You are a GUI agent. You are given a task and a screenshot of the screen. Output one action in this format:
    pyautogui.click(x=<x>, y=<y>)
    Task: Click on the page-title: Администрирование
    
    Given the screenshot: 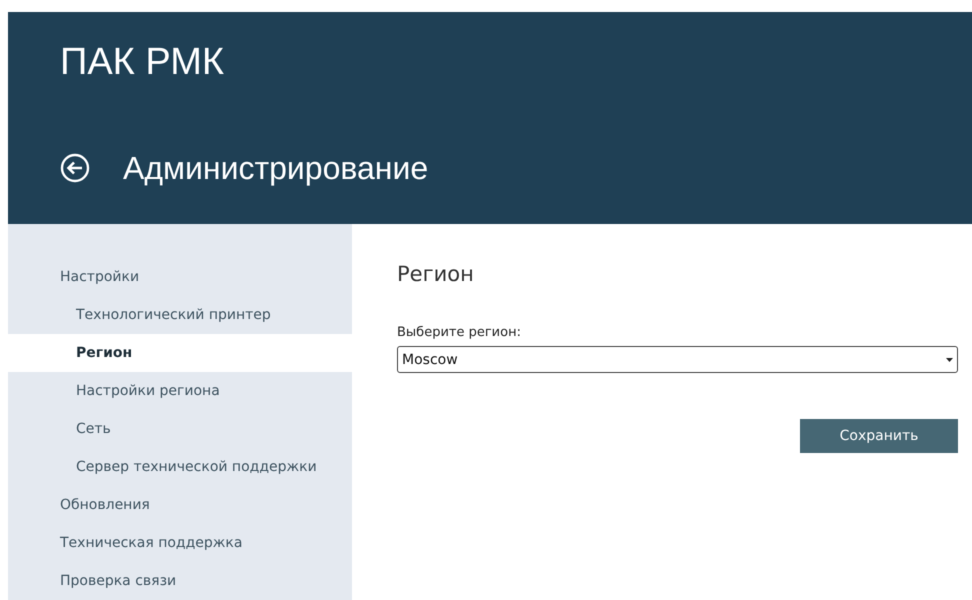 What is the action you would take?
    pyautogui.click(x=275, y=168)
    